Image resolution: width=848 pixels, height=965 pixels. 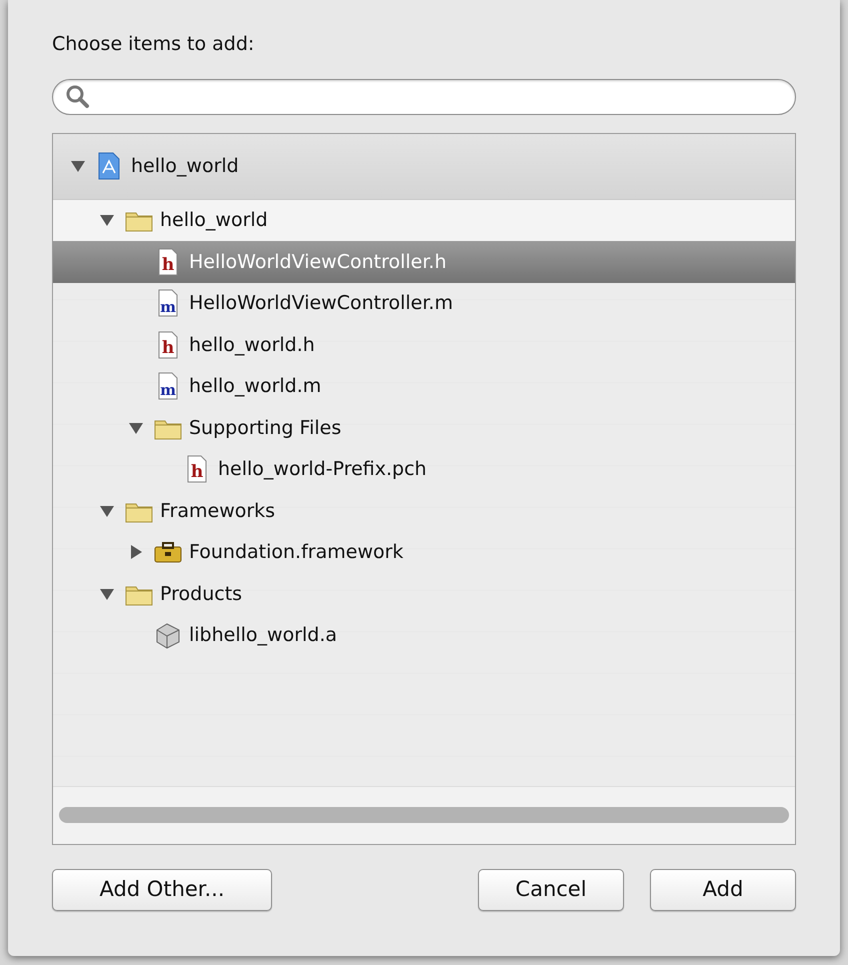 I want to click on tree-row: h hello_world.h, so click(x=424, y=345).